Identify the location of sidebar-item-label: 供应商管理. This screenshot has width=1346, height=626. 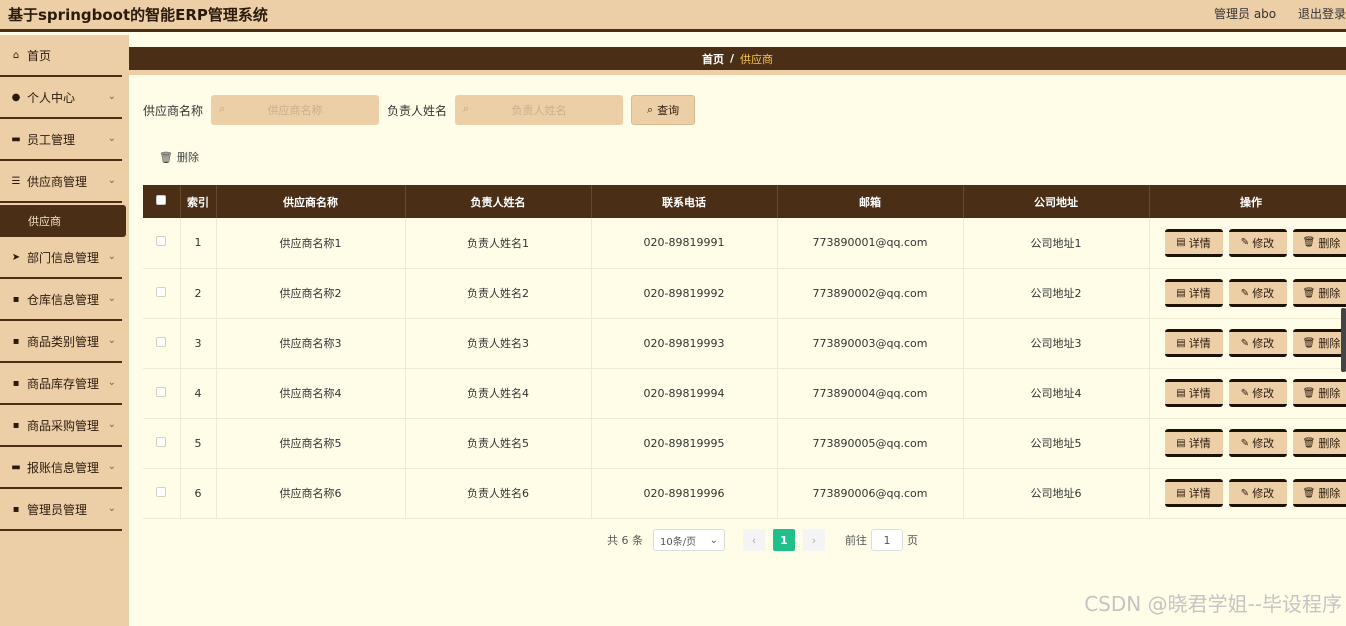
(57, 181).